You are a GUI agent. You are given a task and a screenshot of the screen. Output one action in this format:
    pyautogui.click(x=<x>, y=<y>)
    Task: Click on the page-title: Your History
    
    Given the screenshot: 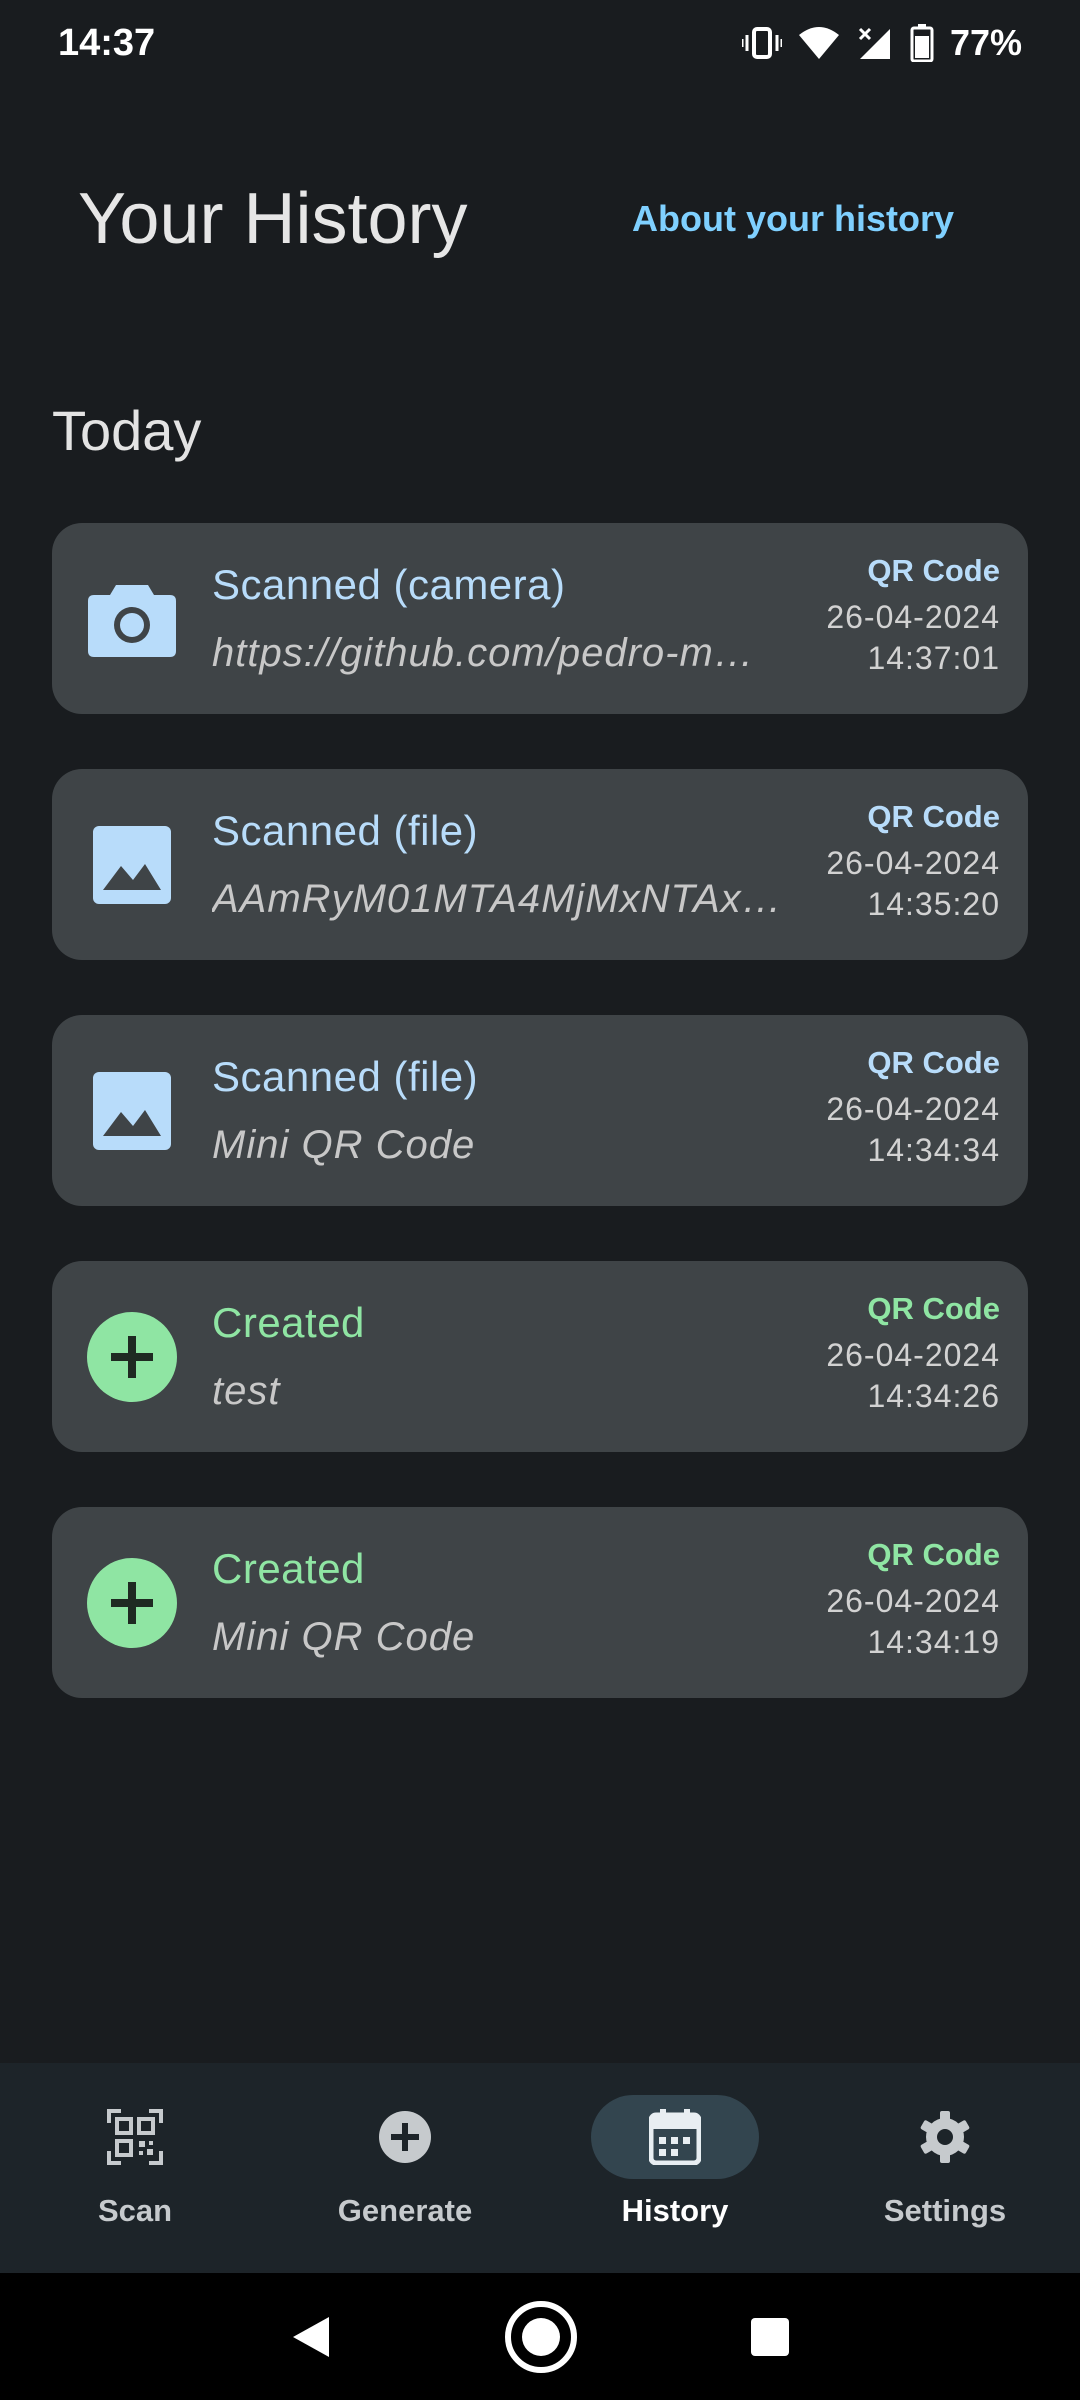 What is the action you would take?
    pyautogui.click(x=273, y=219)
    